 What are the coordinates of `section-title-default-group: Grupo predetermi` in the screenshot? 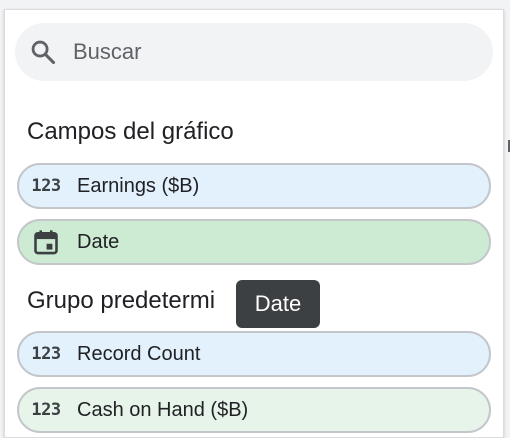 It's located at (121, 300).